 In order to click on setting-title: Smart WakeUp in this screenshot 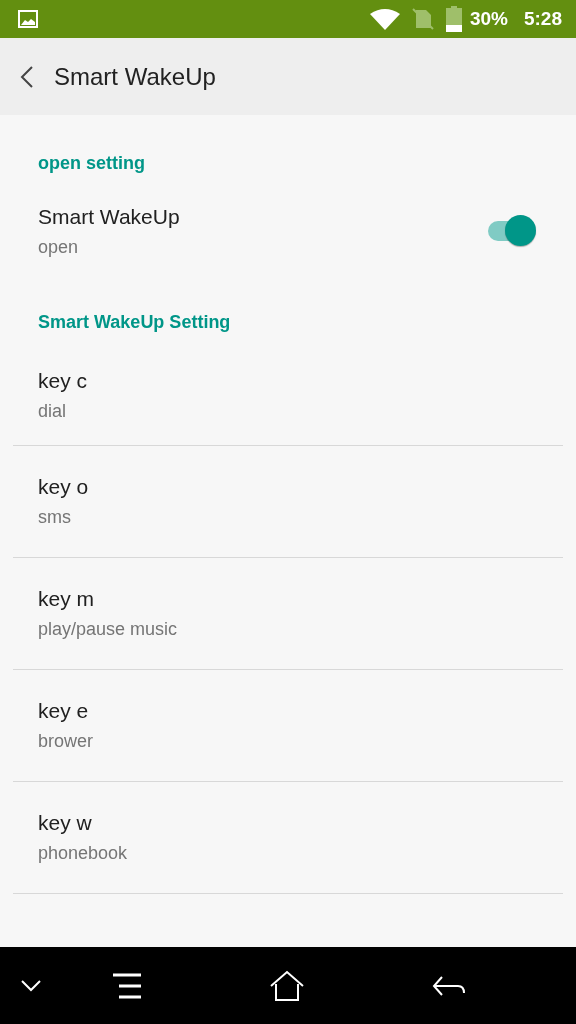, I will do `click(109, 216)`.